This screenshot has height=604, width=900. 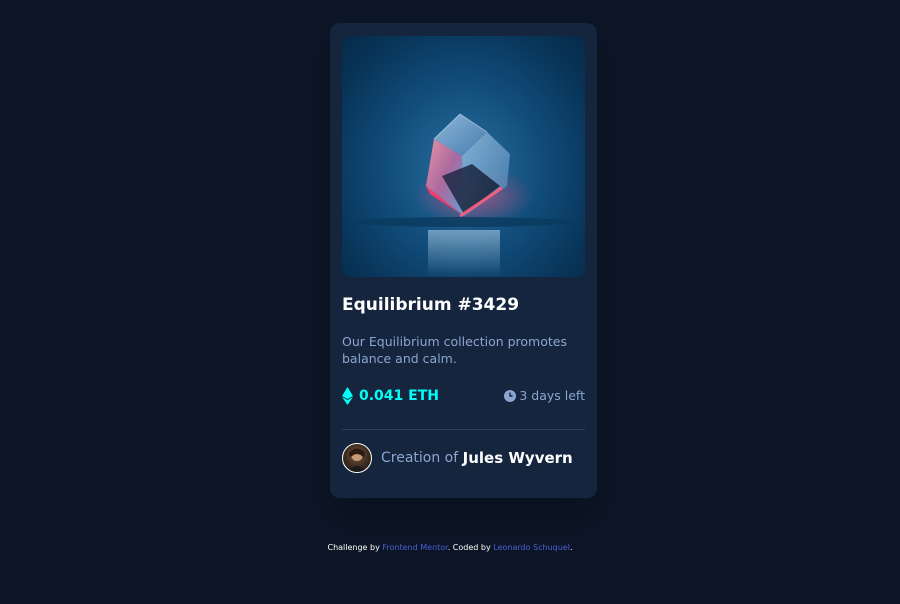 What do you see at coordinates (414, 547) in the screenshot?
I see `frontend-mentor-link: Frontend Mentor` at bounding box center [414, 547].